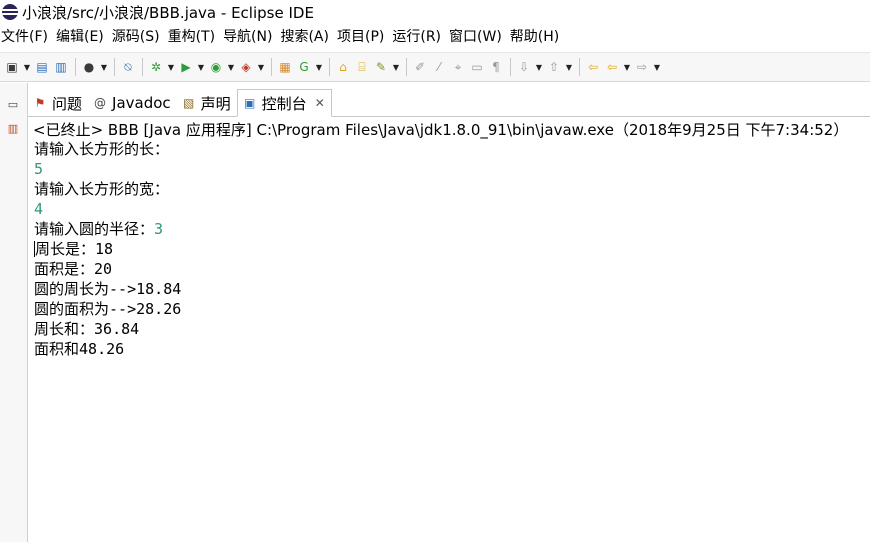 The height and width of the screenshot is (542, 870). I want to click on menu-refactor: 重构(T), so click(195, 36).